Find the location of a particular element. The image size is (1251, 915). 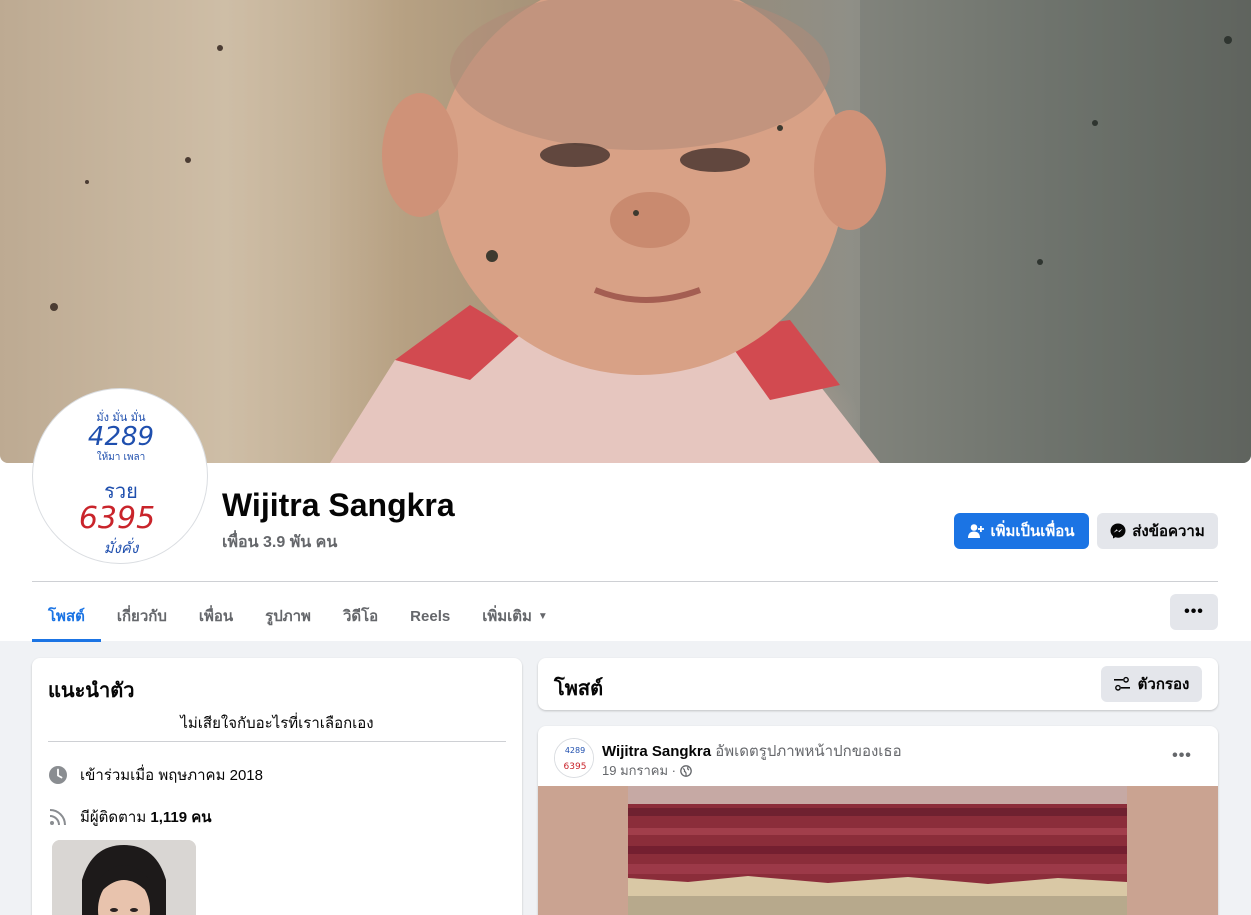

post-avatar-image: 4289 6395 is located at coordinates (574, 758).